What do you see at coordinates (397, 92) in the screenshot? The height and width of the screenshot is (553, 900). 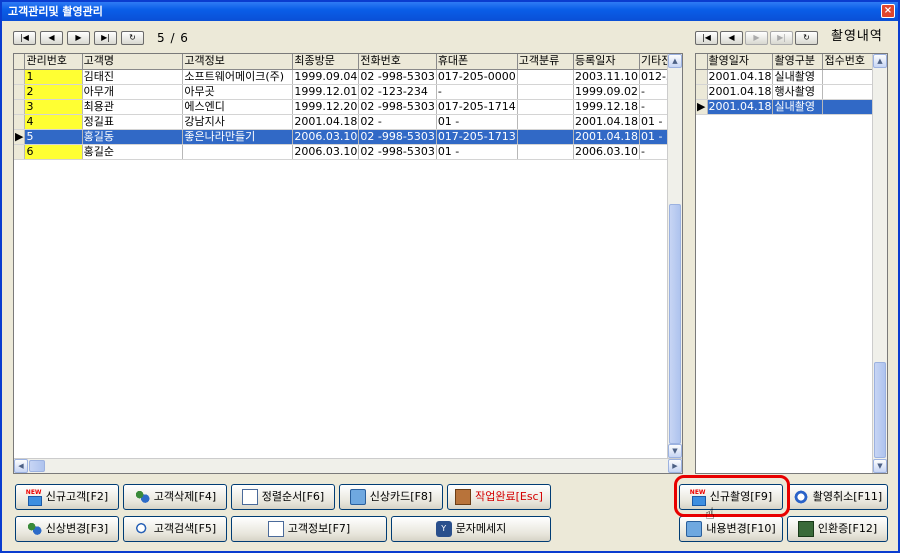 I see `table-cell: 02 -123-234` at bounding box center [397, 92].